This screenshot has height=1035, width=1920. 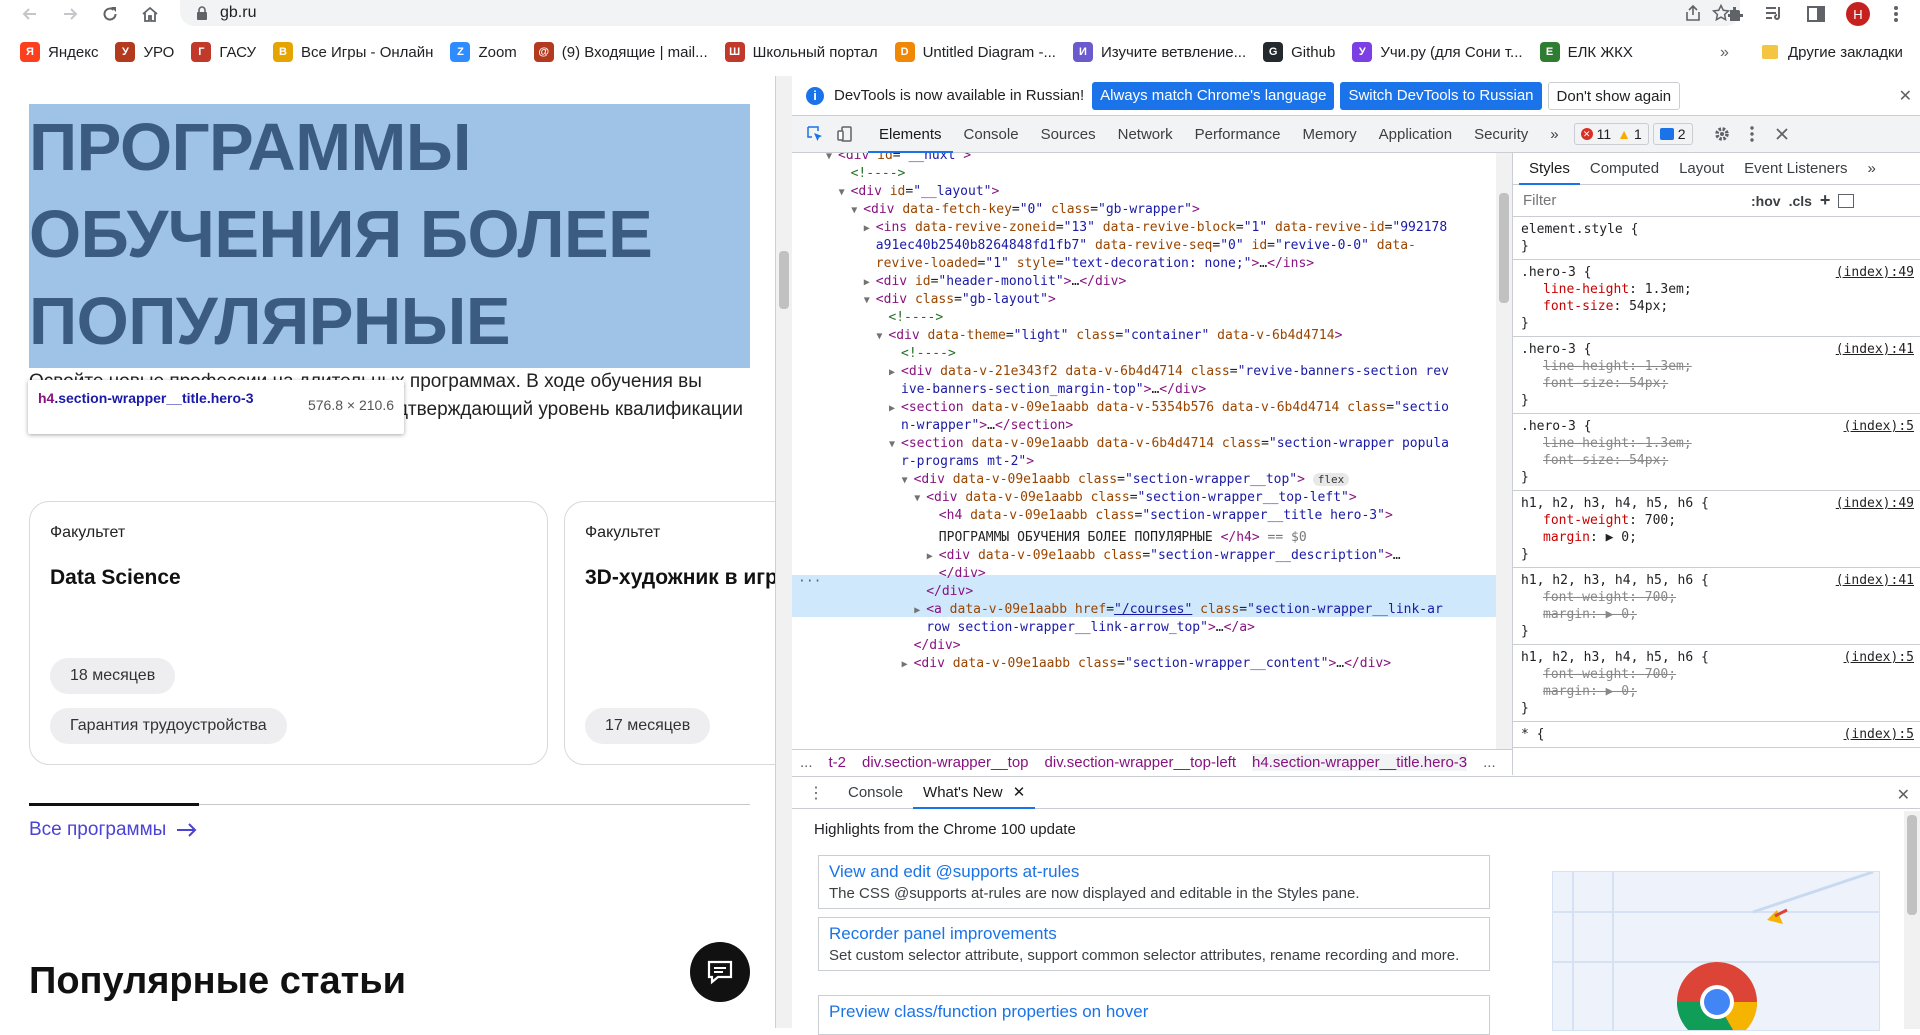 What do you see at coordinates (223, 52) in the screenshot?
I see `bookmark-item: Г ГАСУ` at bounding box center [223, 52].